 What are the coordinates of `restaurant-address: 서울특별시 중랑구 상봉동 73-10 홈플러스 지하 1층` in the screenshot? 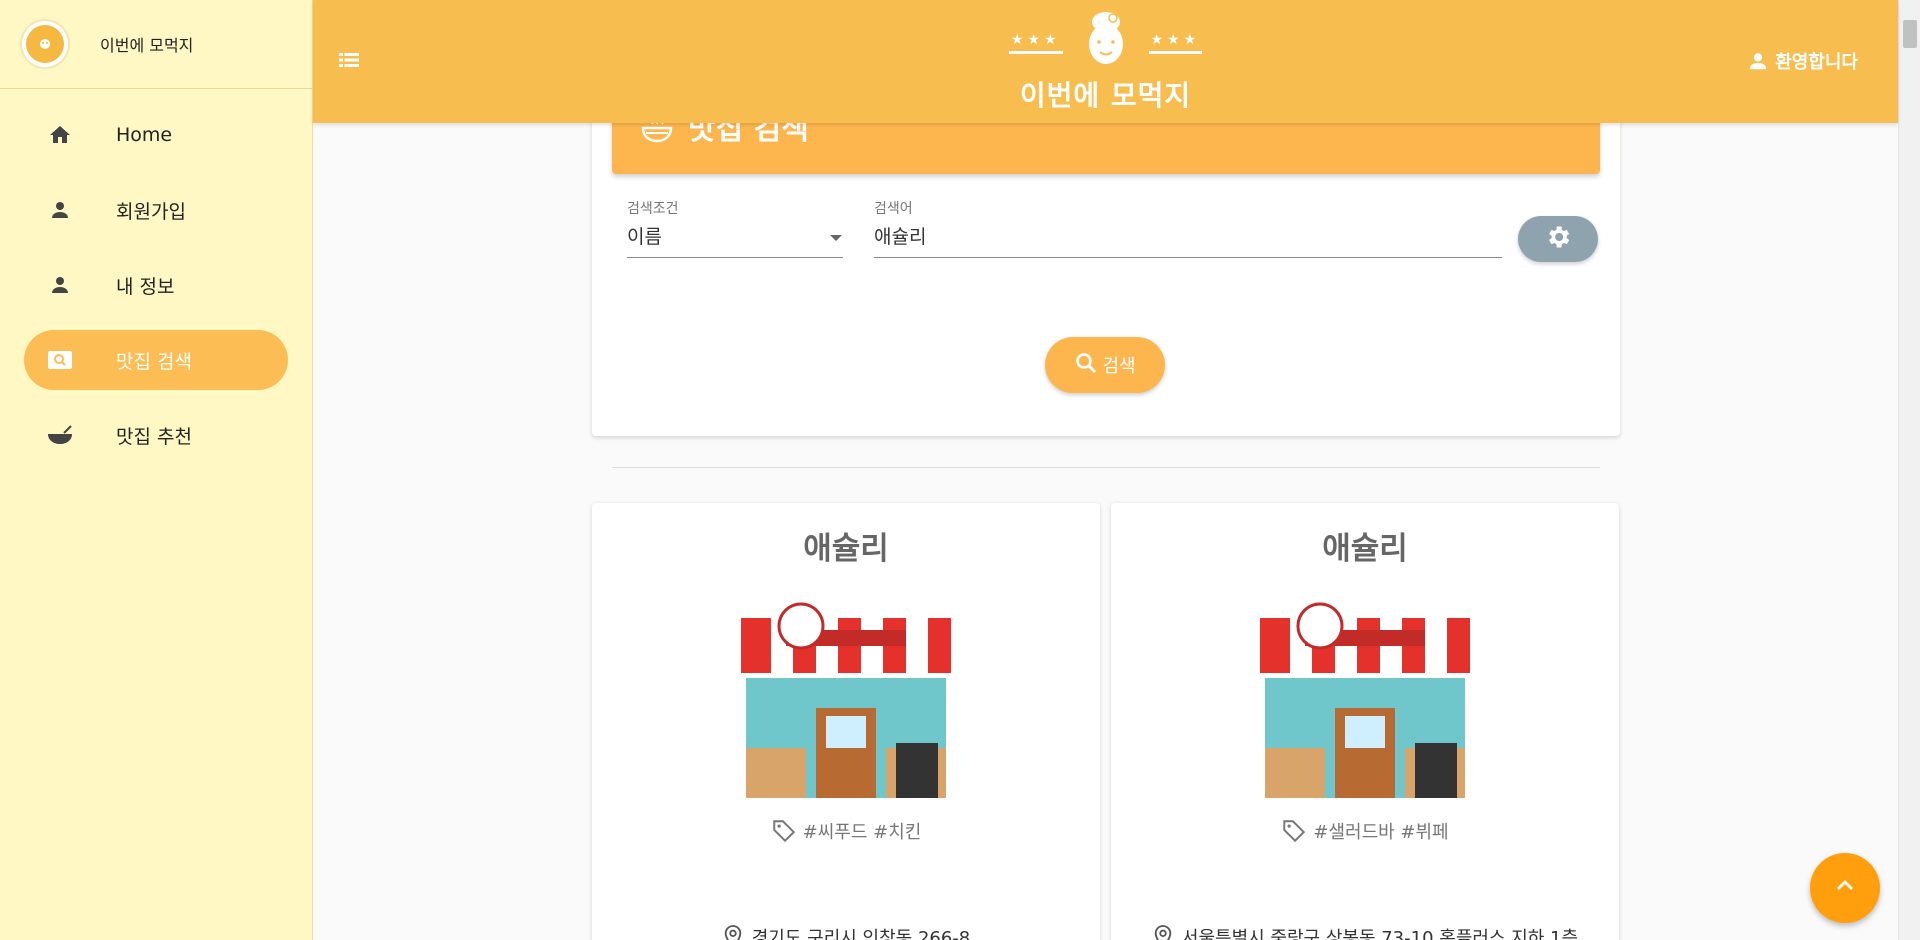 It's located at (1365, 932).